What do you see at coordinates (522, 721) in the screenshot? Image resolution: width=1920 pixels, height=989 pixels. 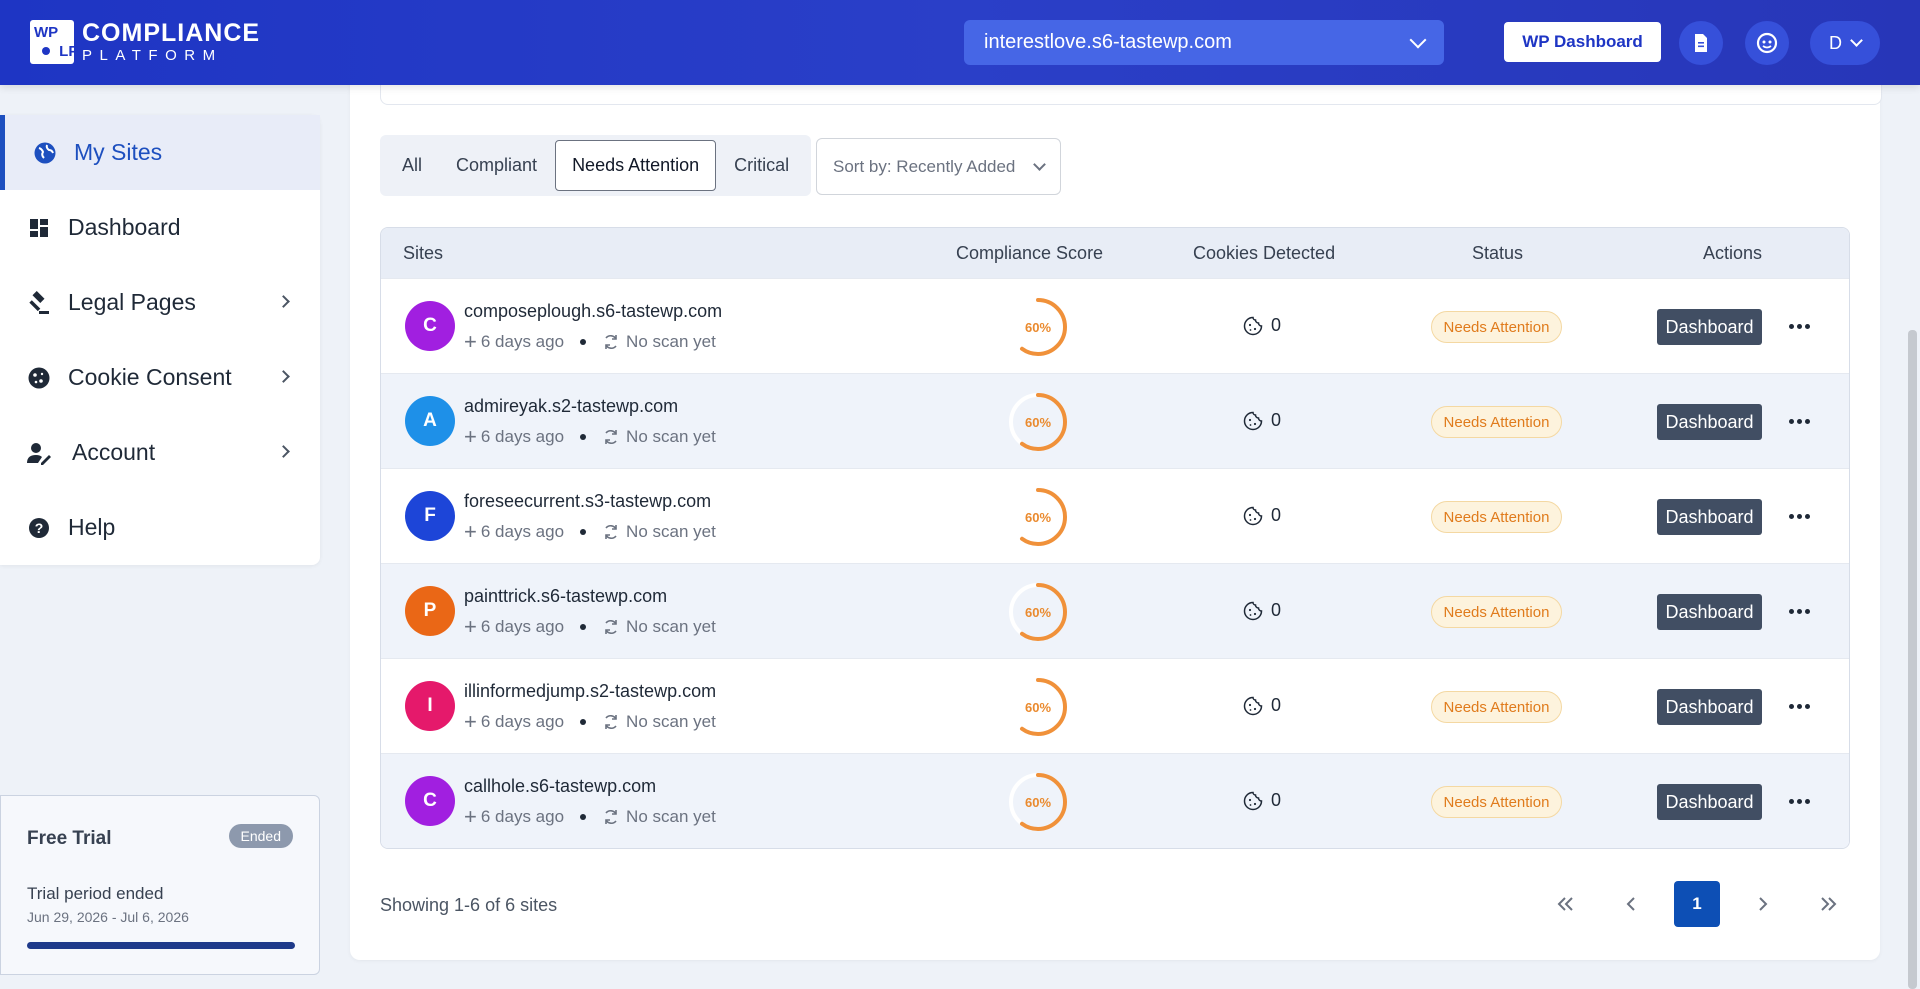 I see `site-added: 6 days ago` at bounding box center [522, 721].